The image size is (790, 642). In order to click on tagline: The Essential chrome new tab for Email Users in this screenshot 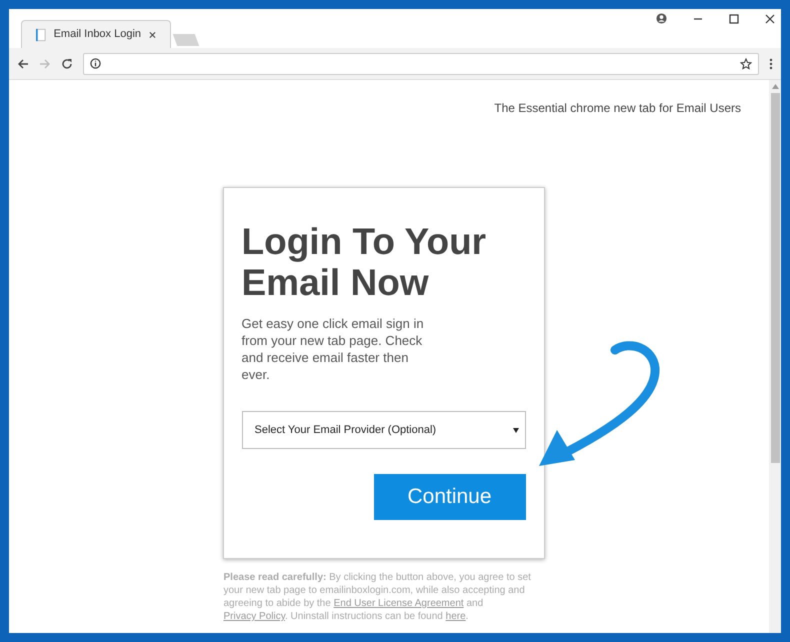, I will do `click(617, 108)`.